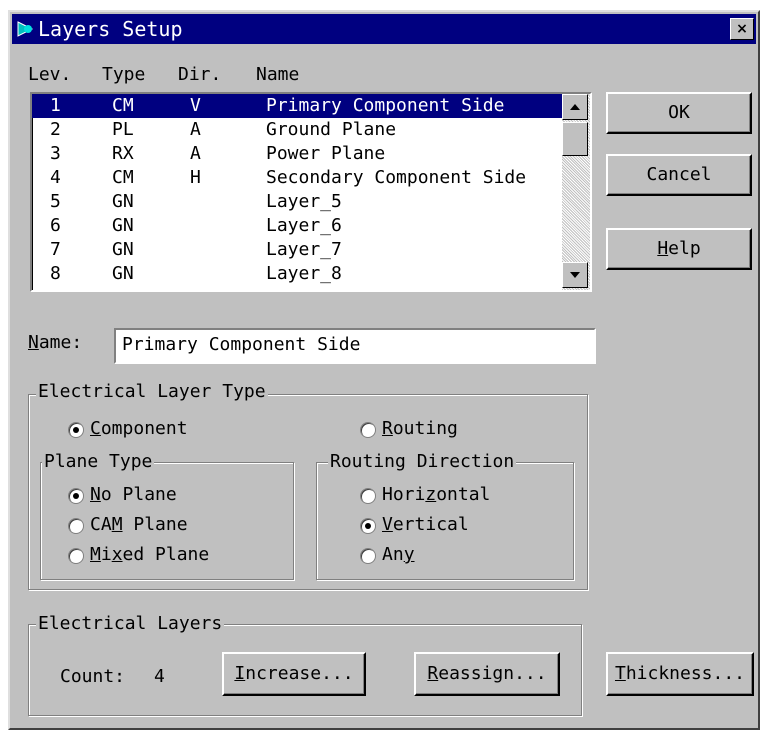 This screenshot has height=734, width=764. Describe the element at coordinates (50, 74) in the screenshot. I see `header-lev: Lev.` at that location.